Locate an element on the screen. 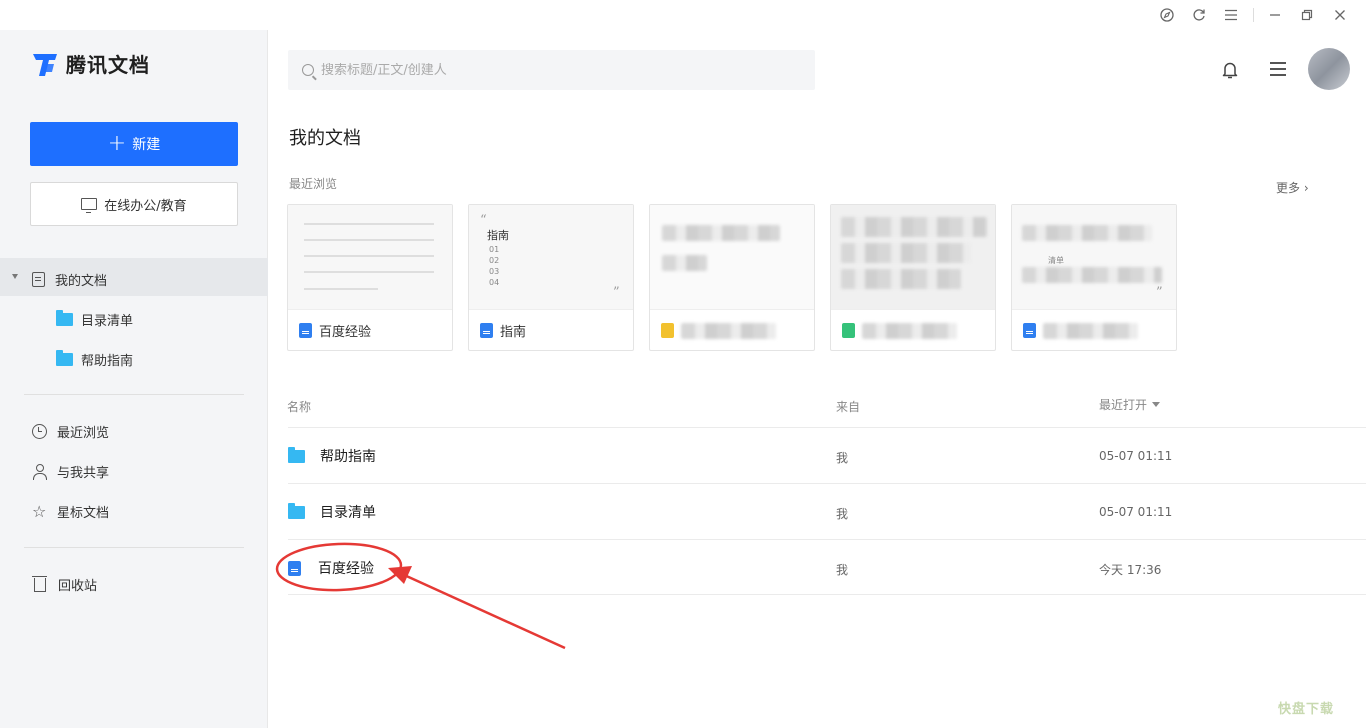 This screenshot has width=1366, height=728. search-bar is located at coordinates (551, 70).